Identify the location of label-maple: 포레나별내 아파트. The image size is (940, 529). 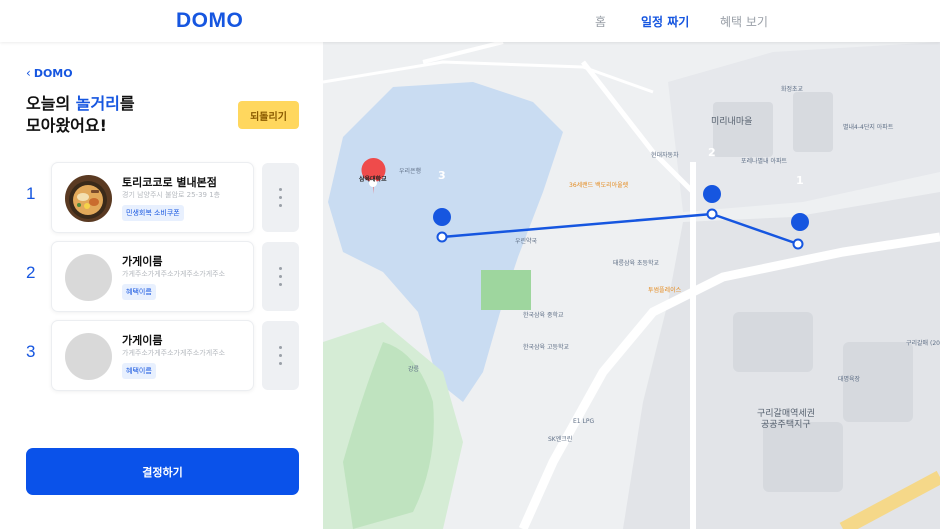
(764, 161).